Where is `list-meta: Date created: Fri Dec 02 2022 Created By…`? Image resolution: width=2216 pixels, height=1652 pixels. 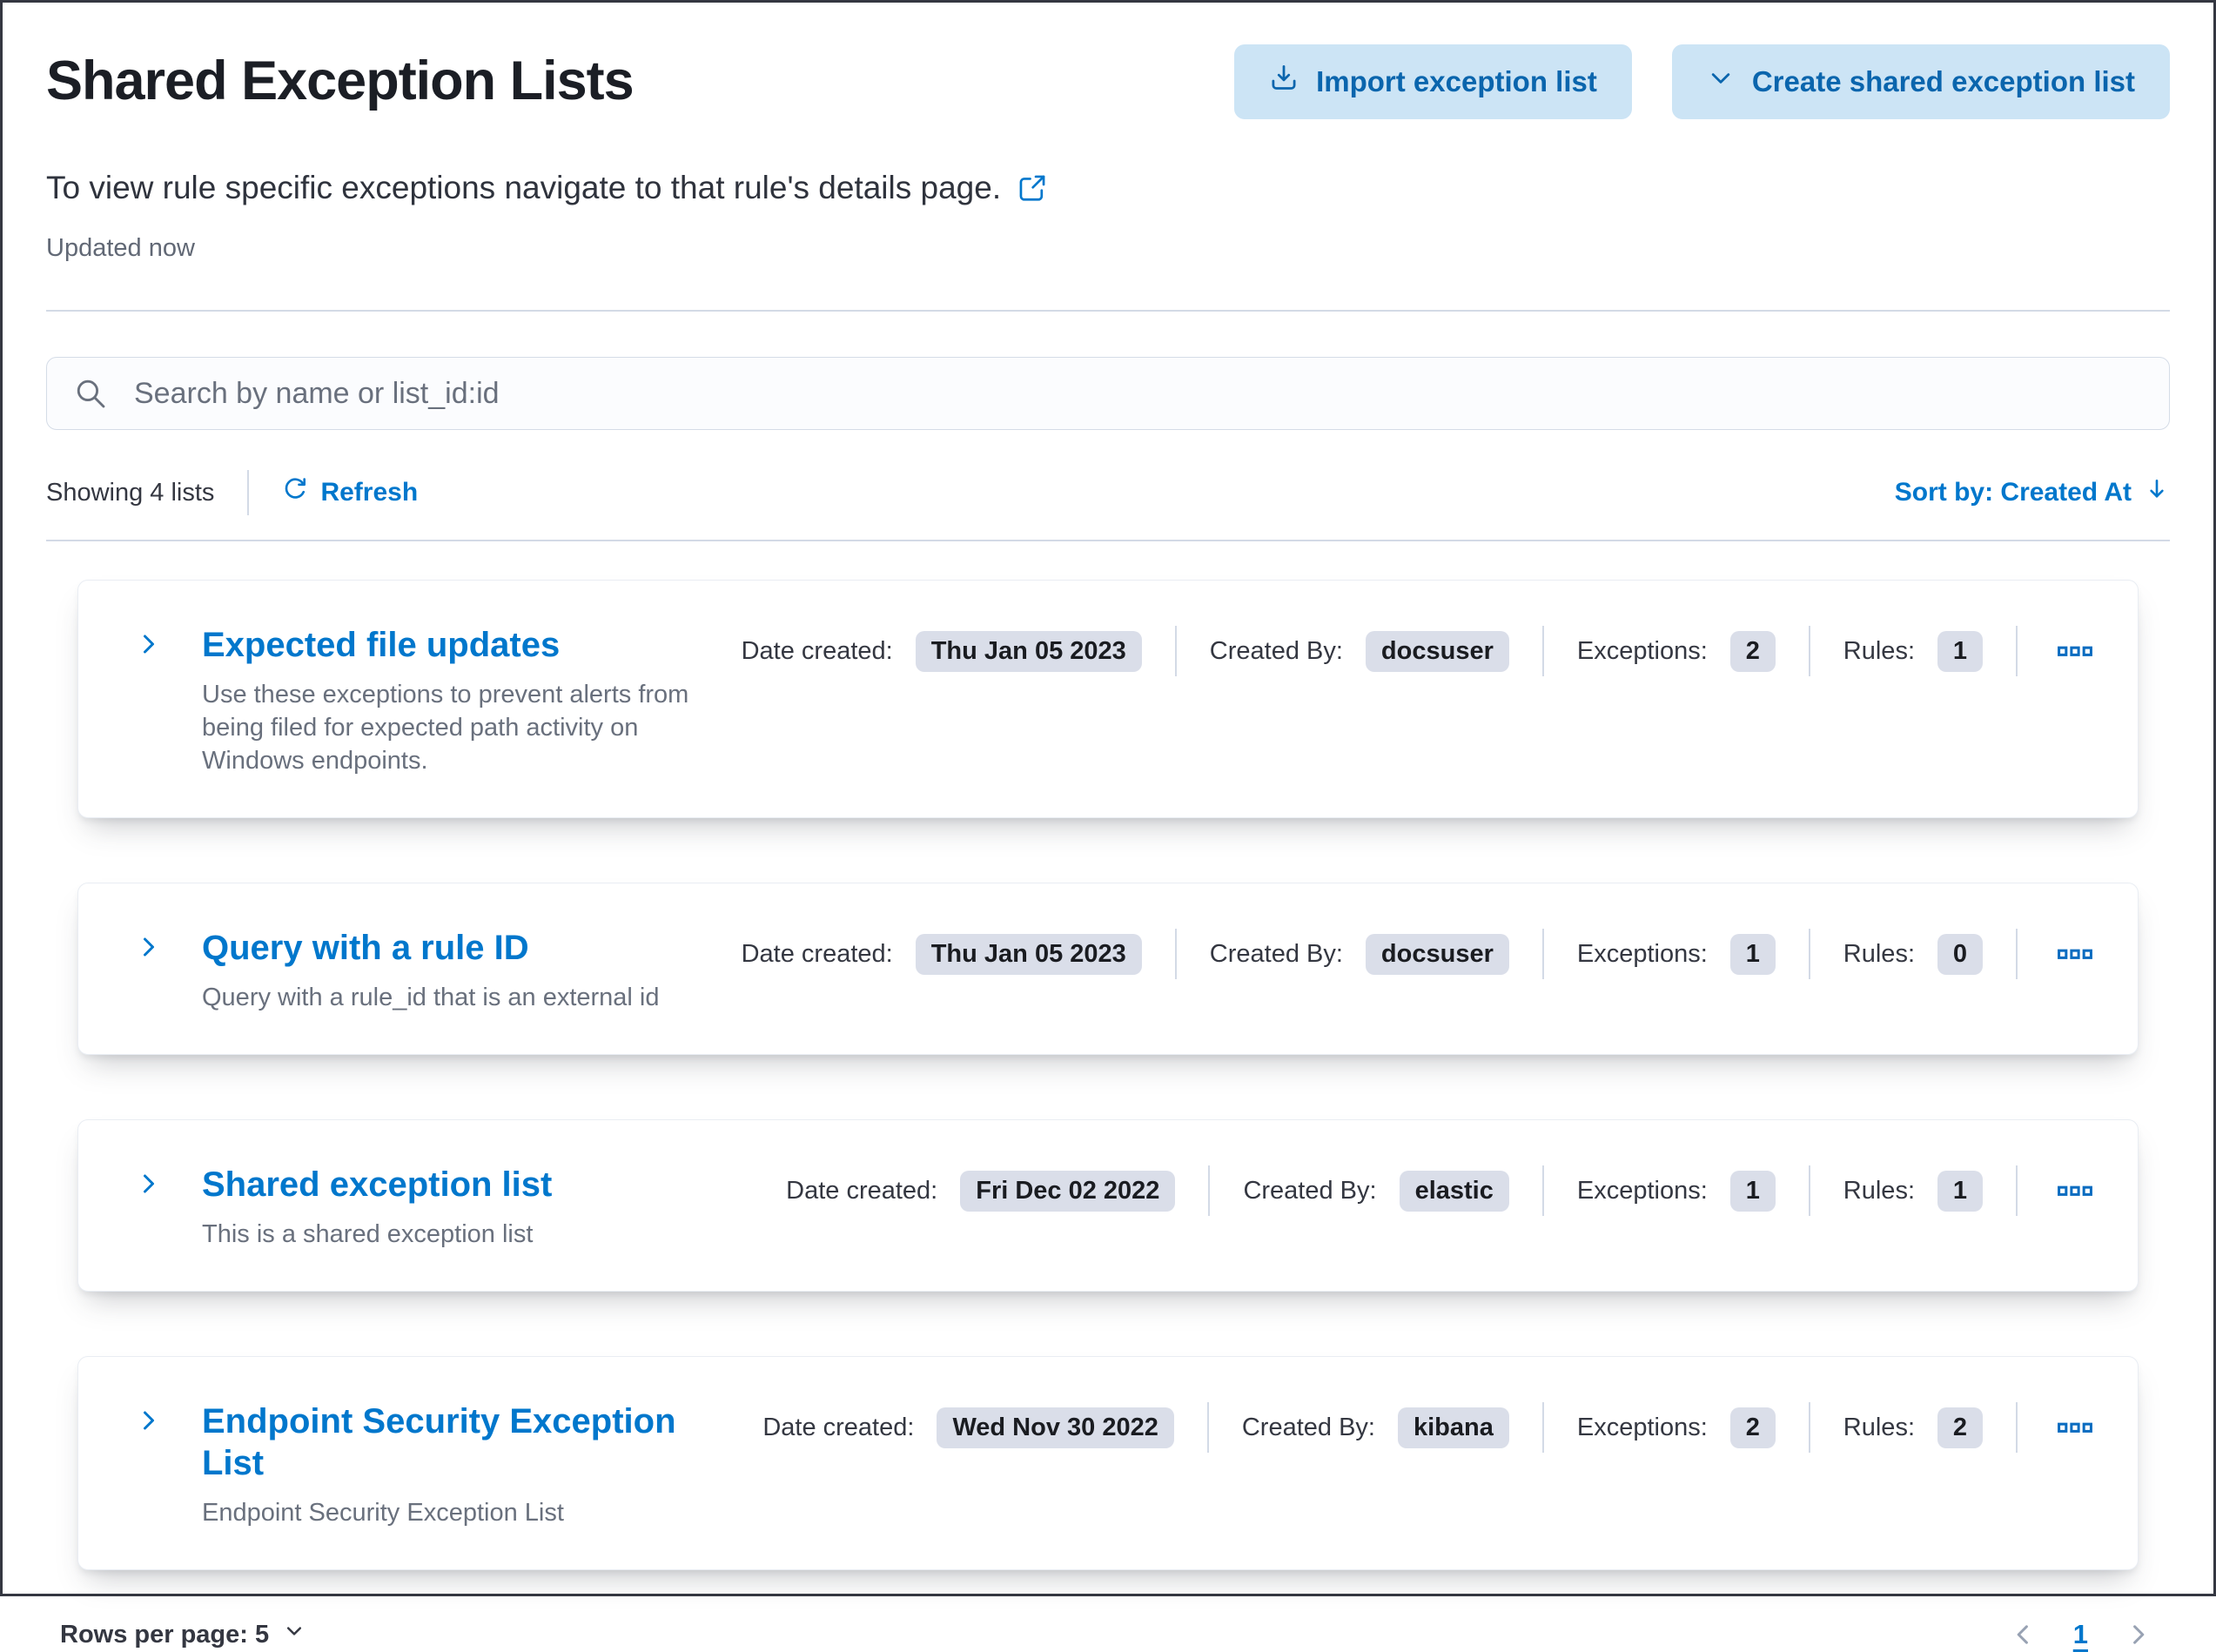 list-meta: Date created: Fri Dec 02 2022 Created By… is located at coordinates (1442, 1191).